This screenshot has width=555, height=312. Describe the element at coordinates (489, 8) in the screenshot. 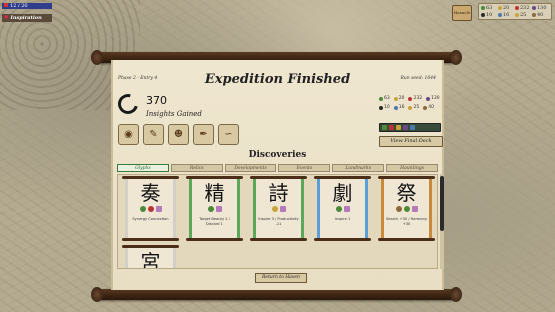

I see `resource-value: 63` at that location.